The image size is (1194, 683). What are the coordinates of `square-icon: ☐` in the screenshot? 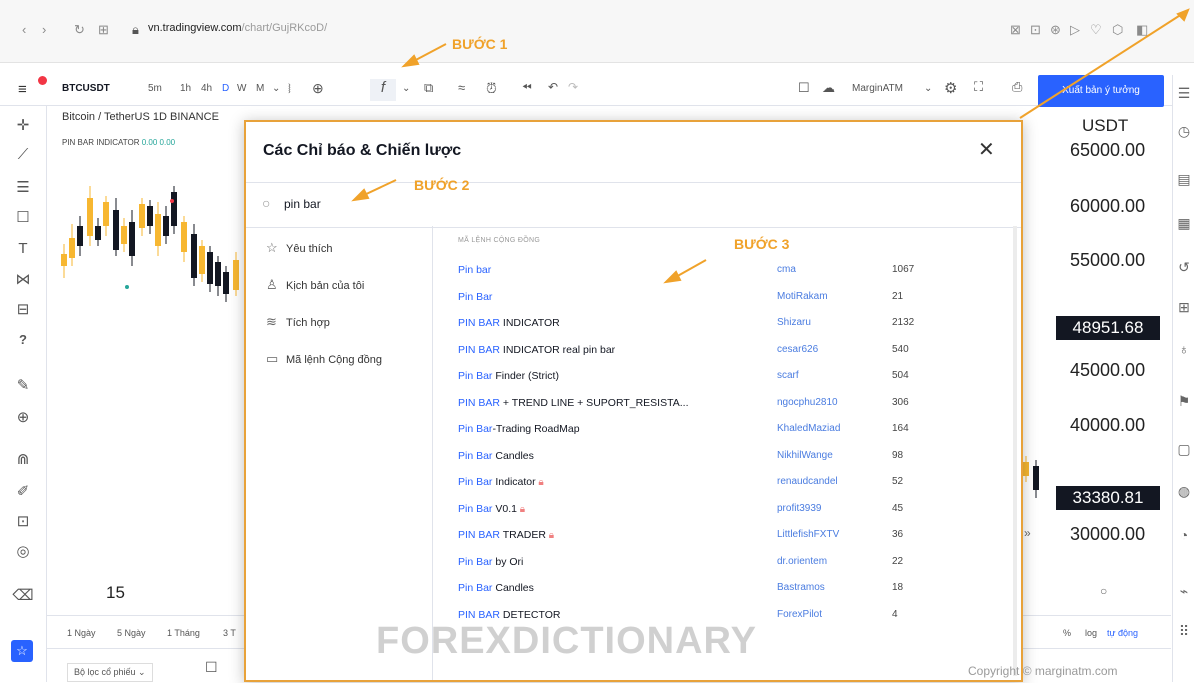 It's located at (211, 667).